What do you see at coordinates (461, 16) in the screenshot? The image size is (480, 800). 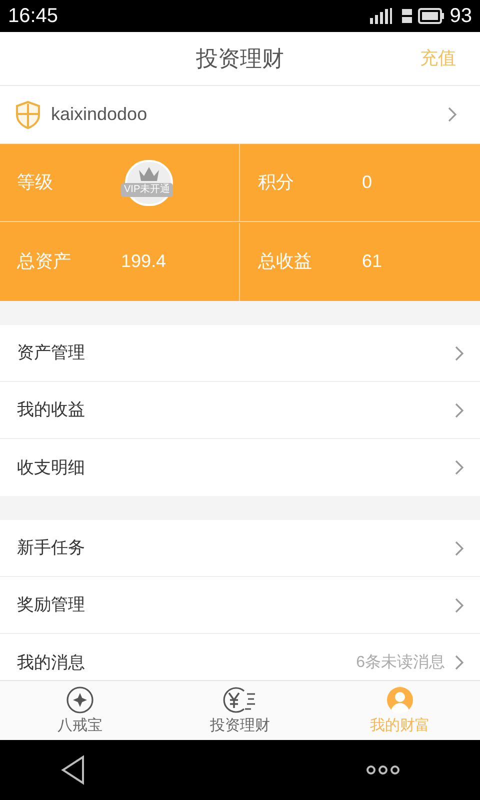 I see `battery-level: 93` at bounding box center [461, 16].